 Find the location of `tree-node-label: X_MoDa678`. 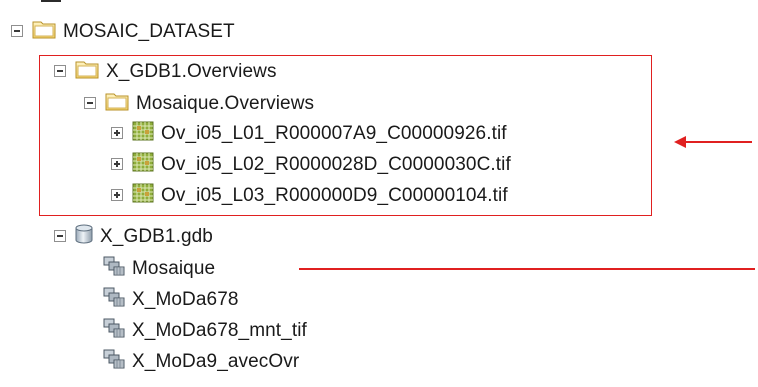

tree-node-label: X_MoDa678 is located at coordinates (185, 299).